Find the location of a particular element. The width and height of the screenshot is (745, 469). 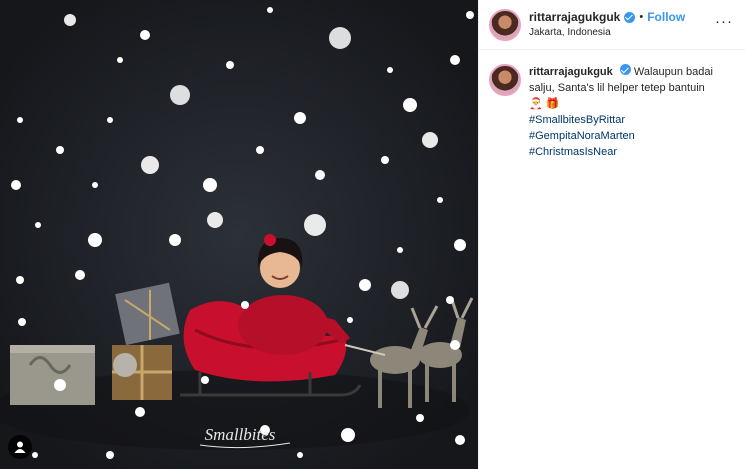

gift-emoji-icon: 🎁 is located at coordinates (552, 104).